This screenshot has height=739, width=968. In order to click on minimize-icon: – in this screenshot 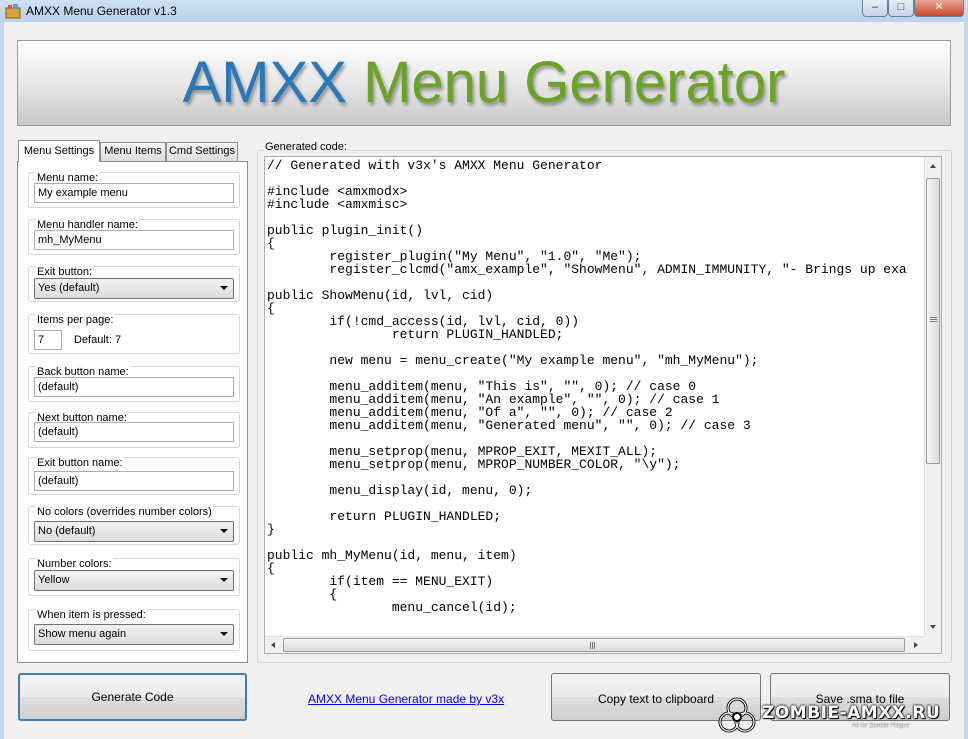, I will do `click(875, 7)`.